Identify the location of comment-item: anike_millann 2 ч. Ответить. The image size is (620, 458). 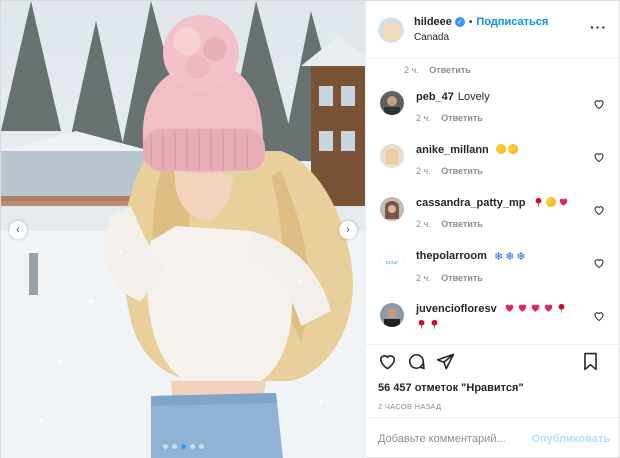
(493, 162).